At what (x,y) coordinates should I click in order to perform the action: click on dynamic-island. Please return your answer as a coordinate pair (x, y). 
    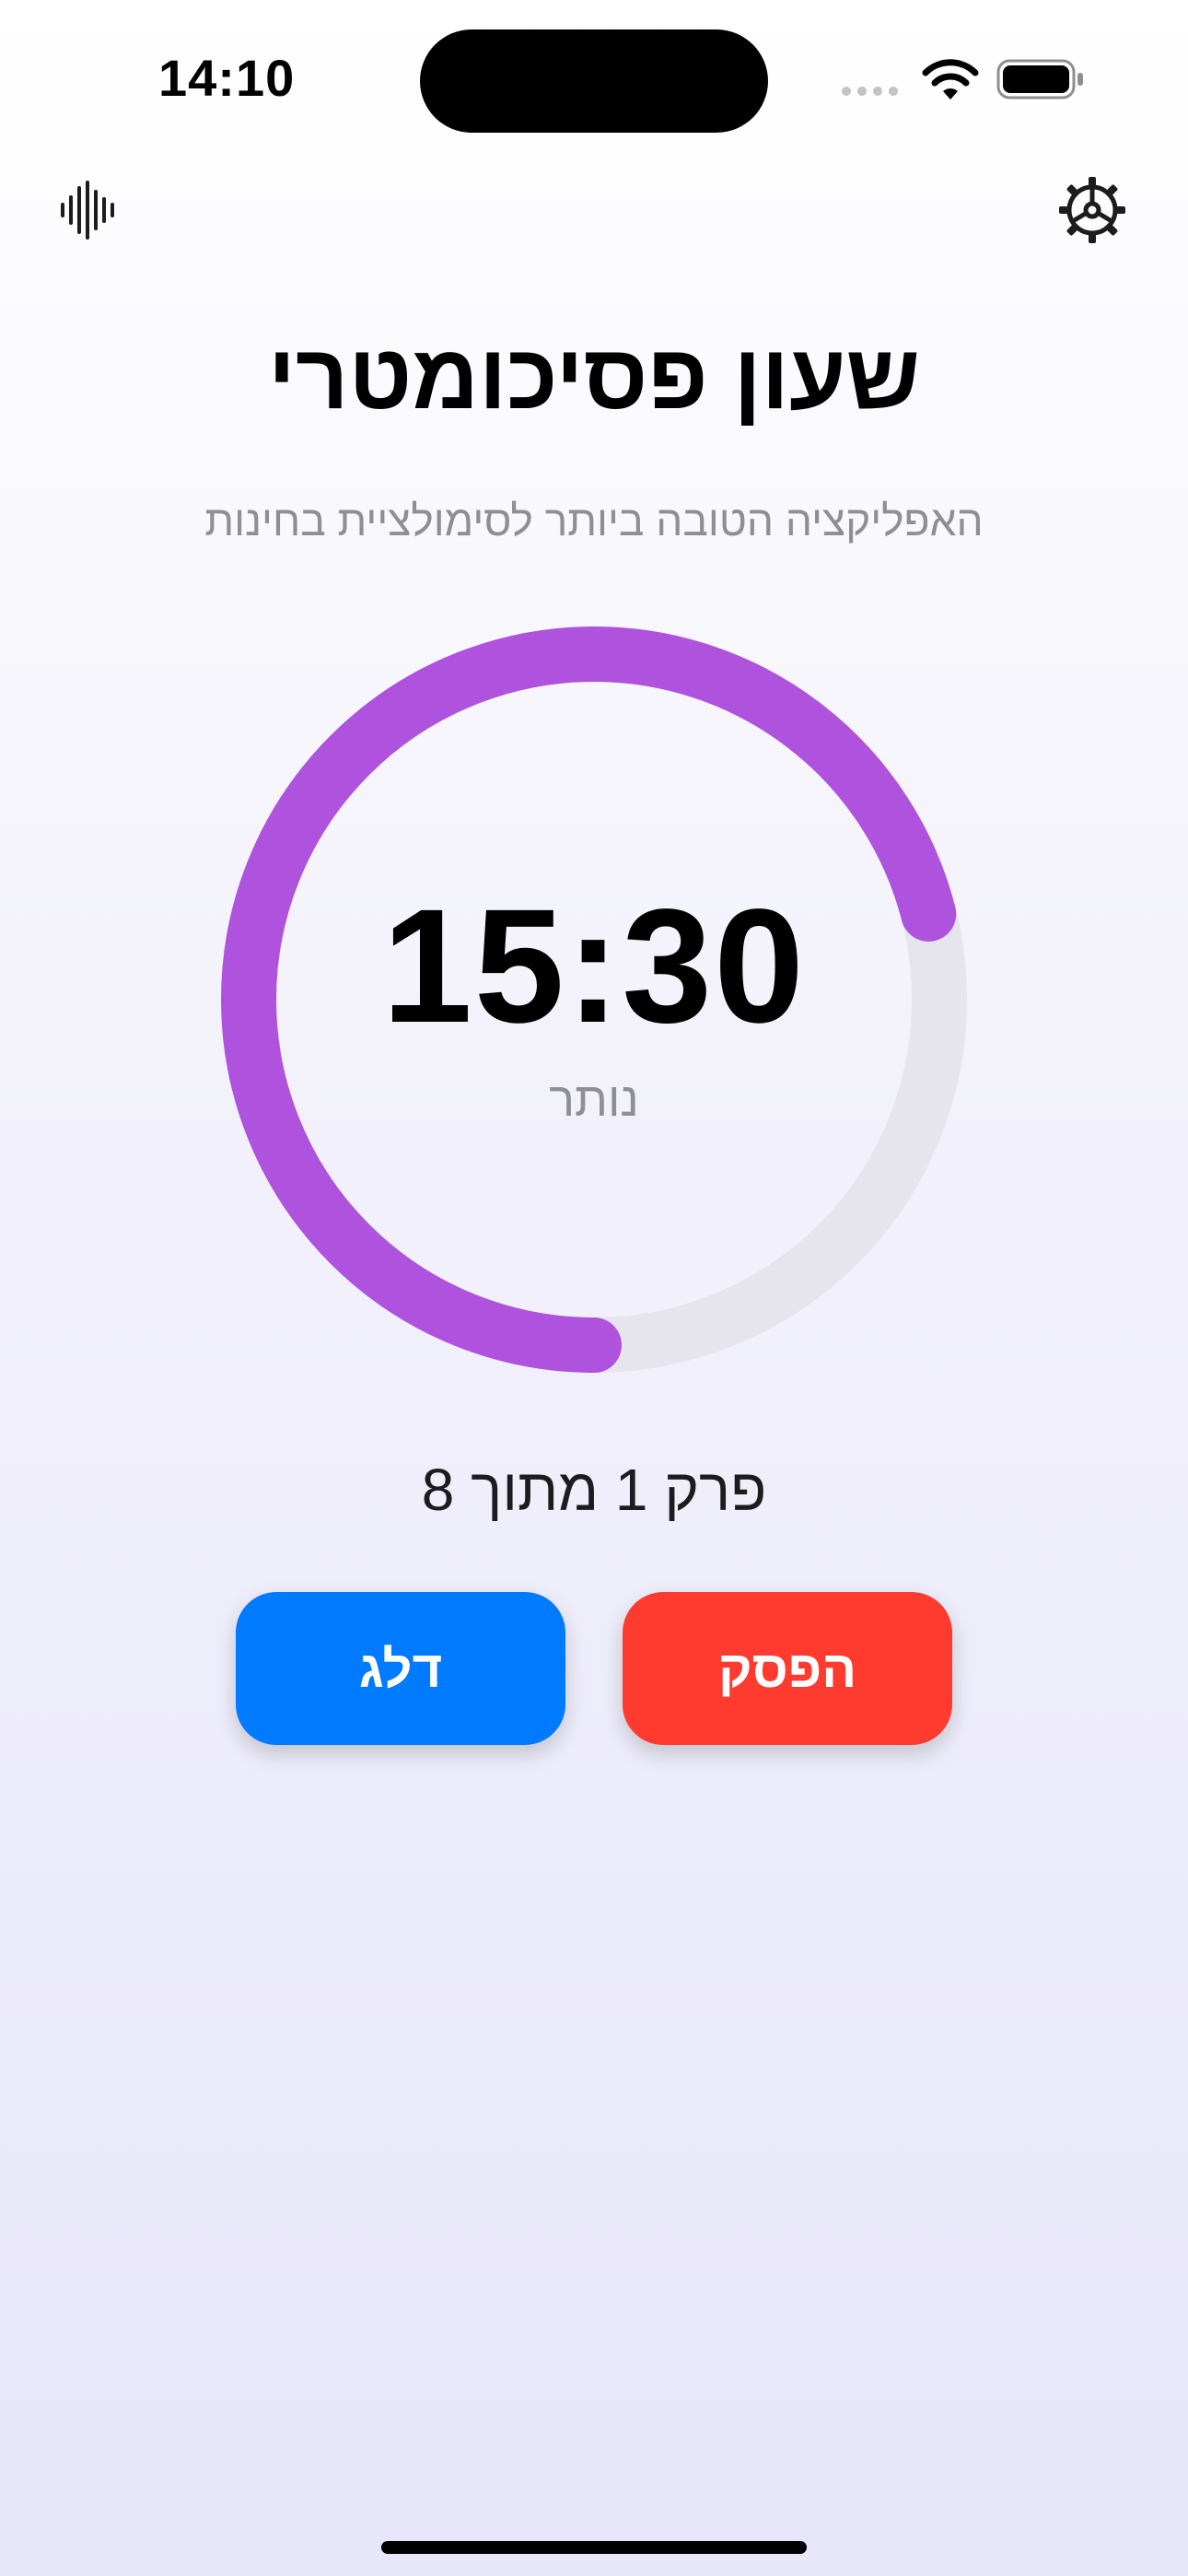
    Looking at the image, I should click on (594, 81).